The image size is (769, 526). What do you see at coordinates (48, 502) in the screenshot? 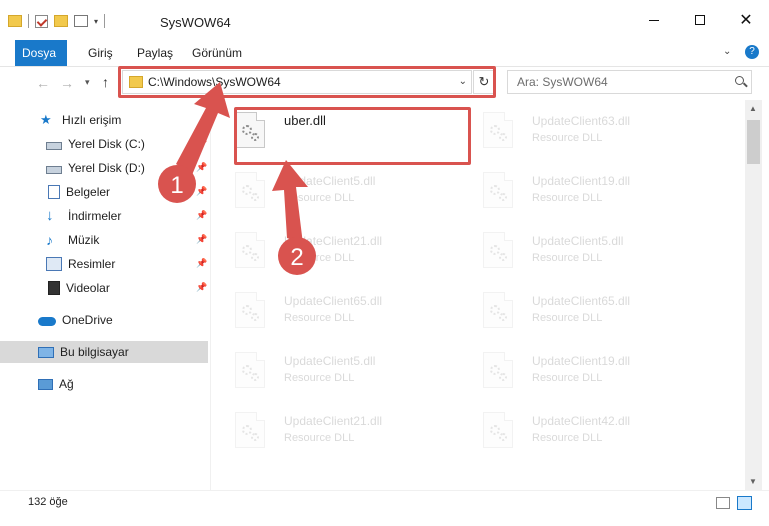
I see `item-count: 132 öğe` at bounding box center [48, 502].